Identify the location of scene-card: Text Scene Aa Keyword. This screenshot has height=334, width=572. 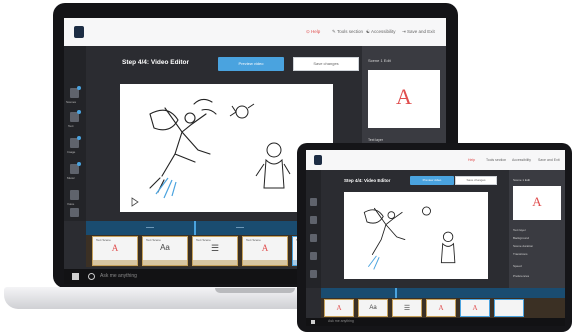
(165, 255).